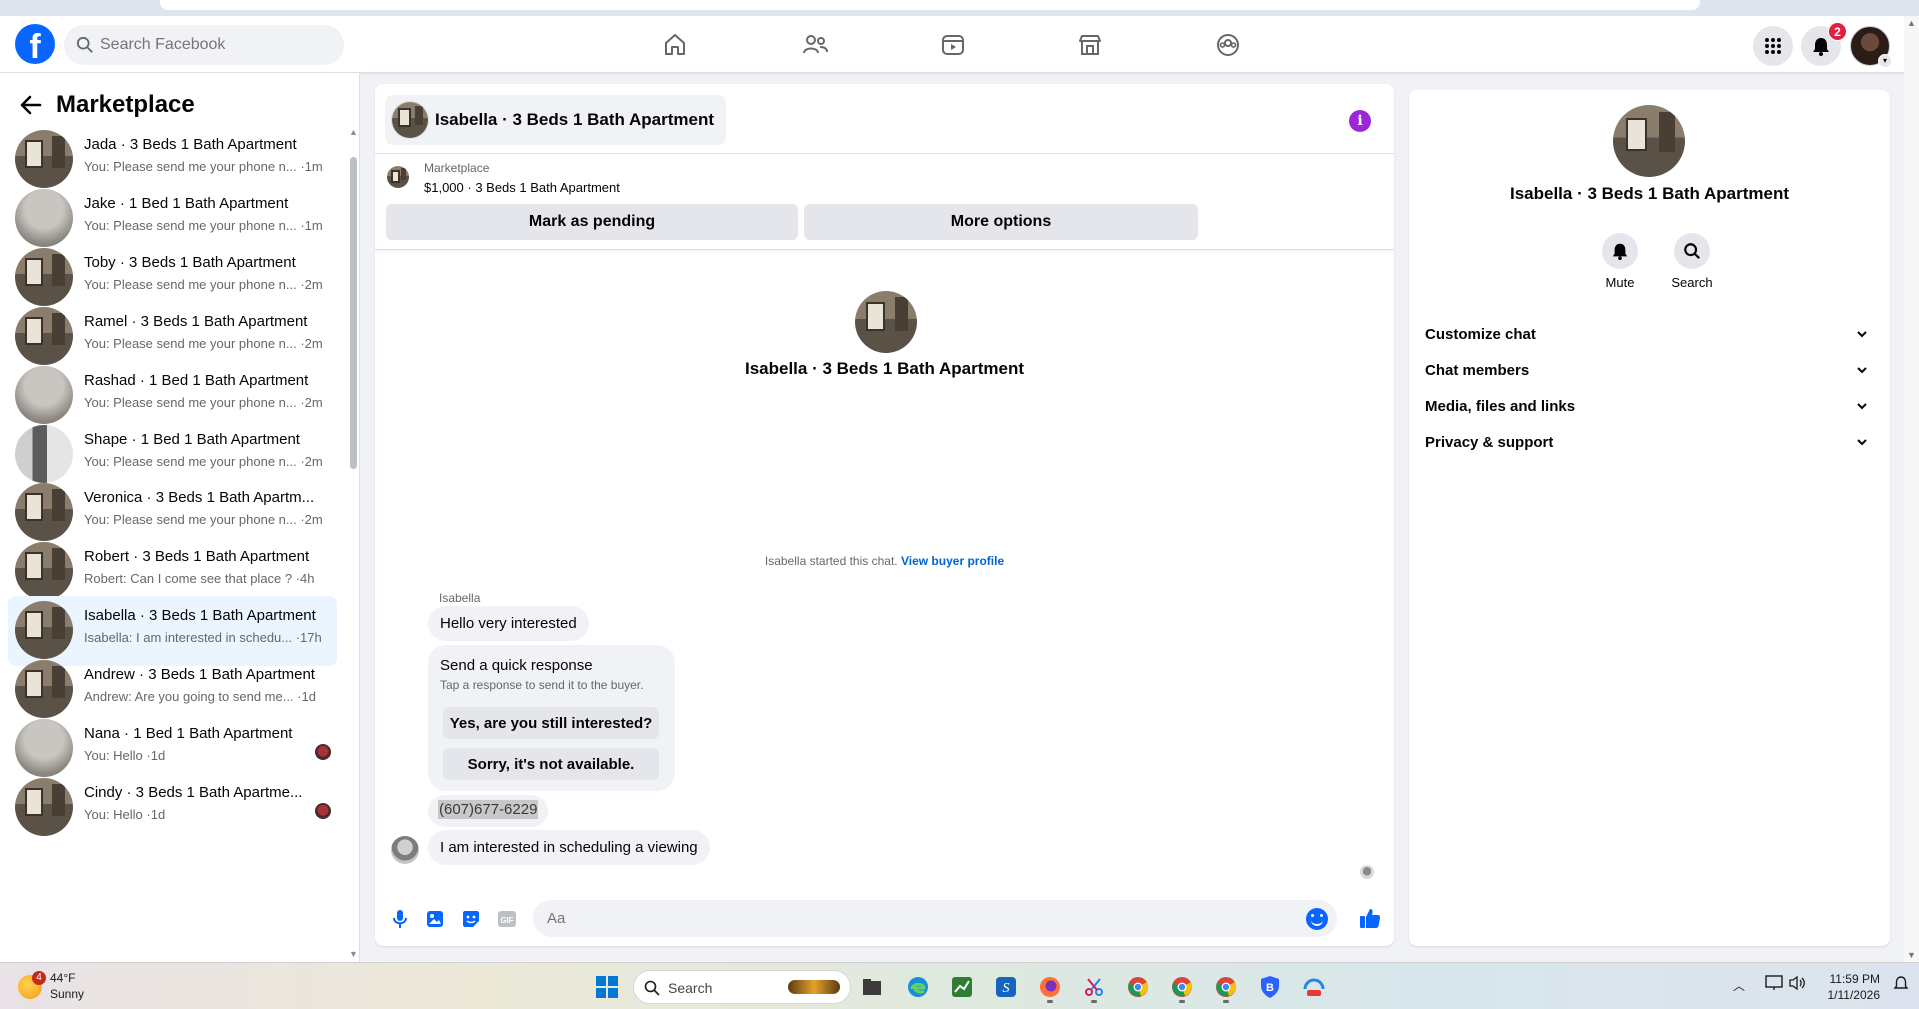 The width and height of the screenshot is (1919, 1009). I want to click on more-options-button: More options, so click(1001, 222).